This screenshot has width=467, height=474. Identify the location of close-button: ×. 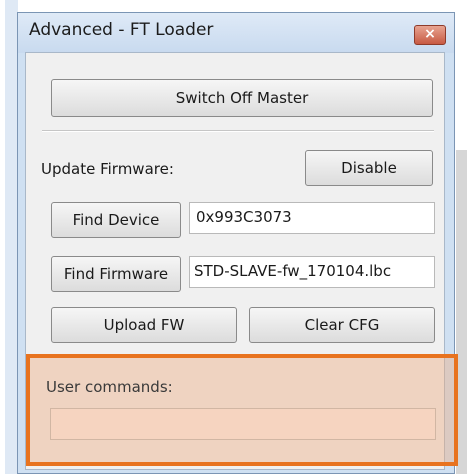
(430, 35).